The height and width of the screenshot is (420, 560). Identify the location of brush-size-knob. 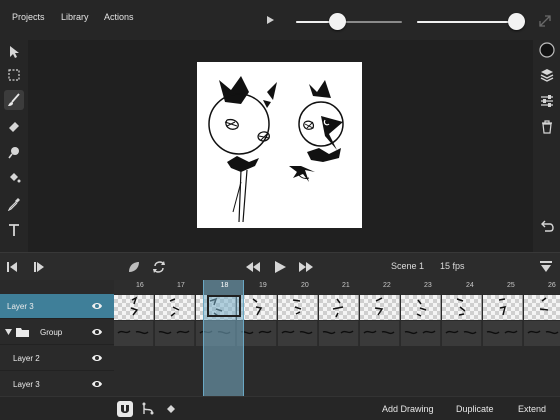
(337, 21).